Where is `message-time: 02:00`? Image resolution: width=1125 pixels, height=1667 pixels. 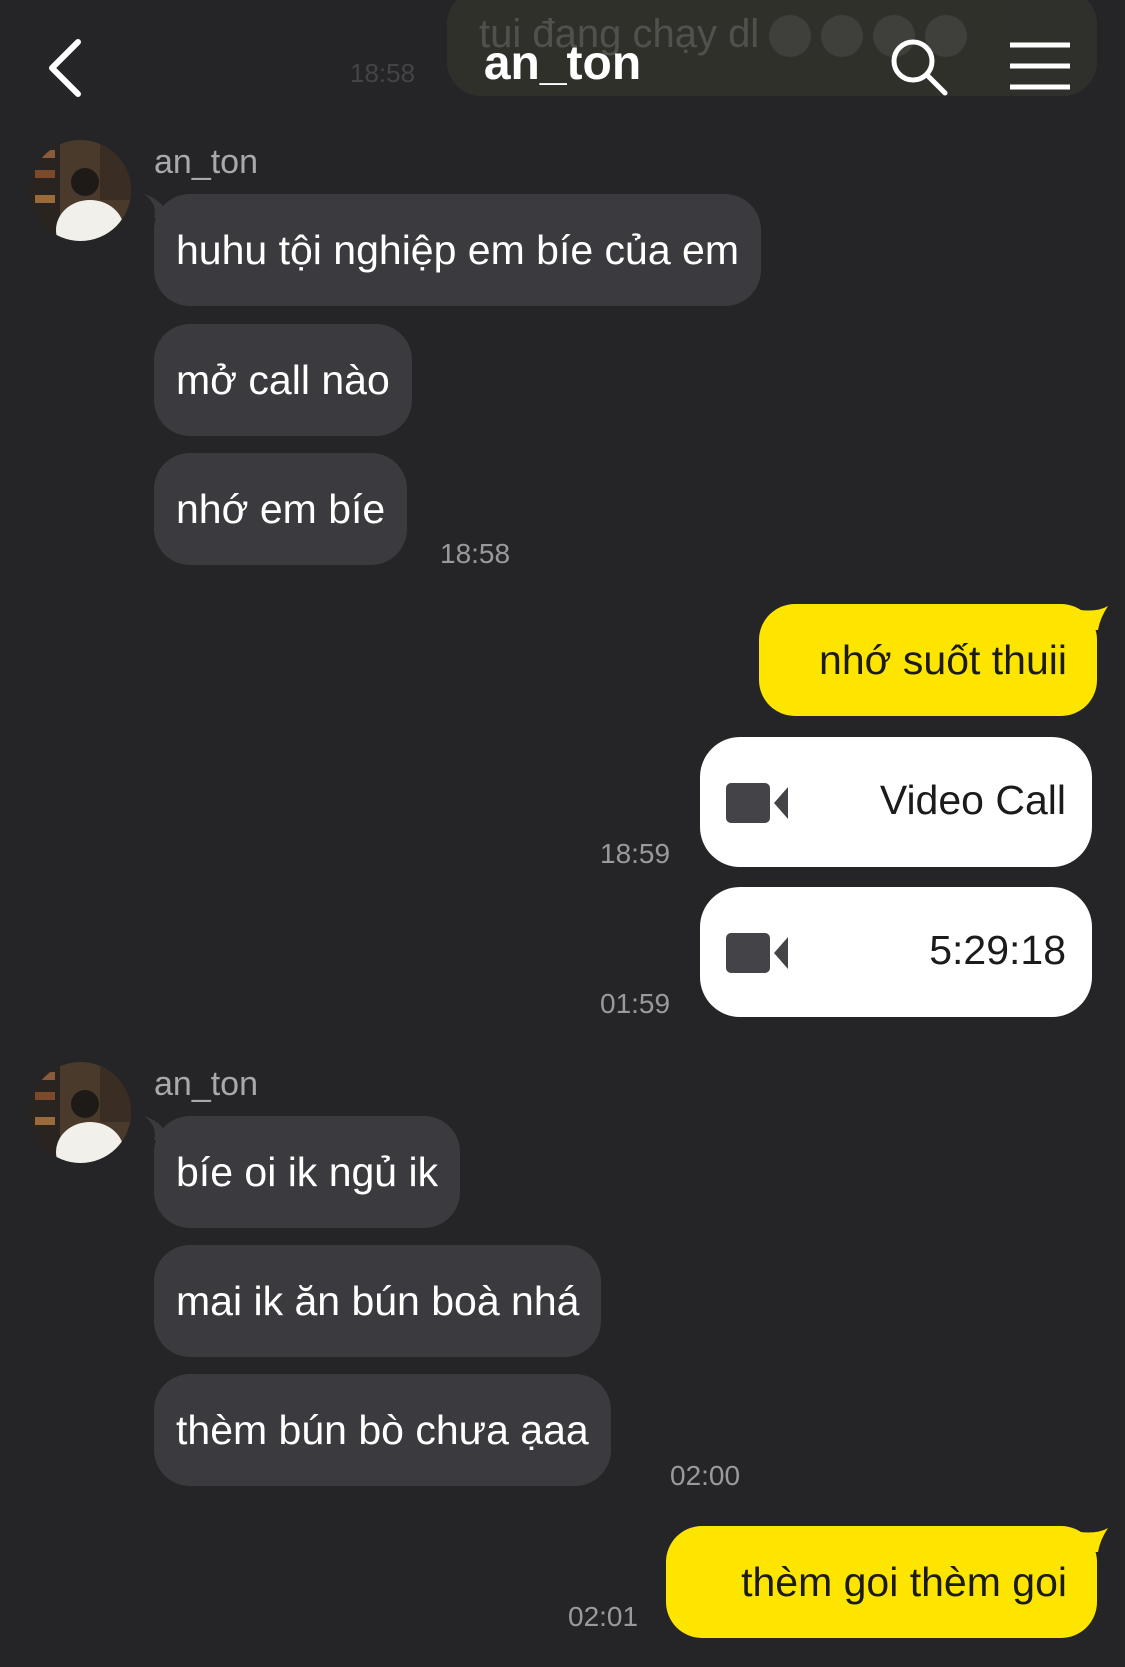
message-time: 02:00 is located at coordinates (705, 1475).